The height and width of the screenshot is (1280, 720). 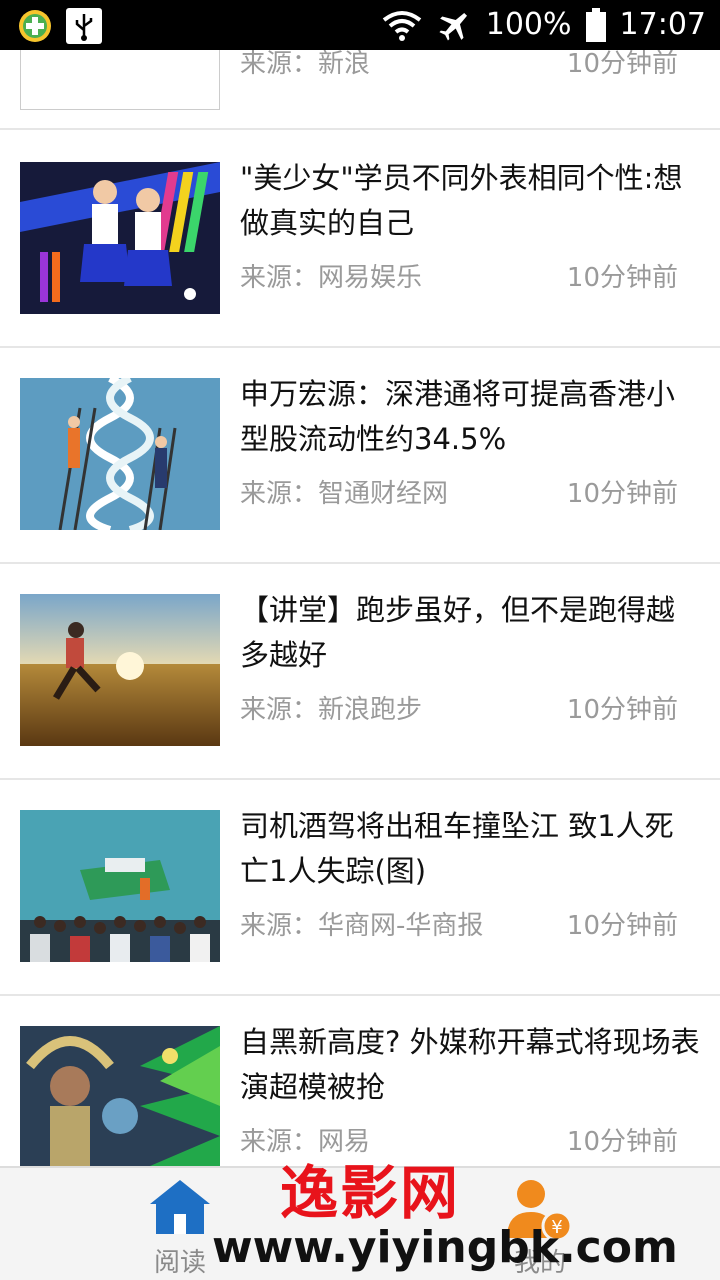 I want to click on watermark-url: www.yiyingbk.com, so click(x=445, y=1247).